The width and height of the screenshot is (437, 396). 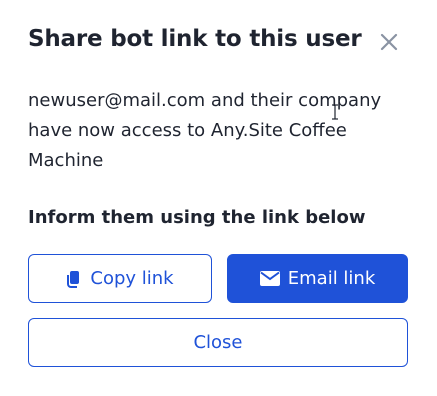 I want to click on copy-link-label: Copy link, so click(x=132, y=278).